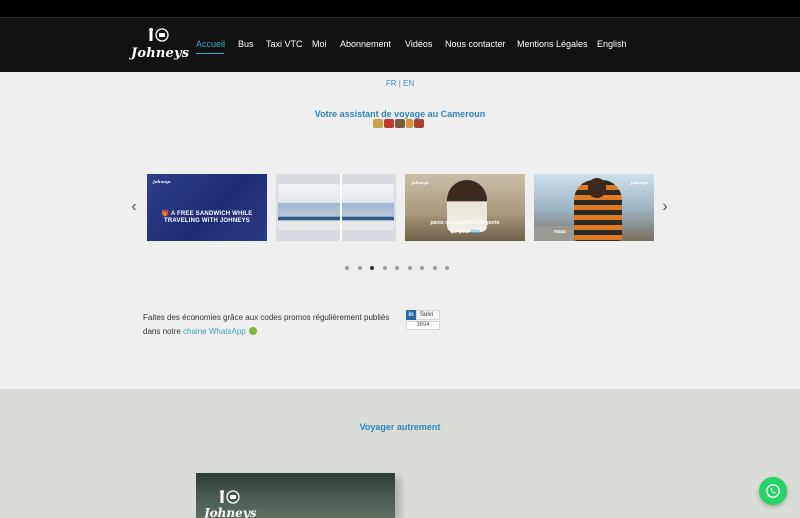 This screenshot has width=800, height=518. Describe the element at coordinates (665, 207) in the screenshot. I see `carousel-next-button: ›` at that location.